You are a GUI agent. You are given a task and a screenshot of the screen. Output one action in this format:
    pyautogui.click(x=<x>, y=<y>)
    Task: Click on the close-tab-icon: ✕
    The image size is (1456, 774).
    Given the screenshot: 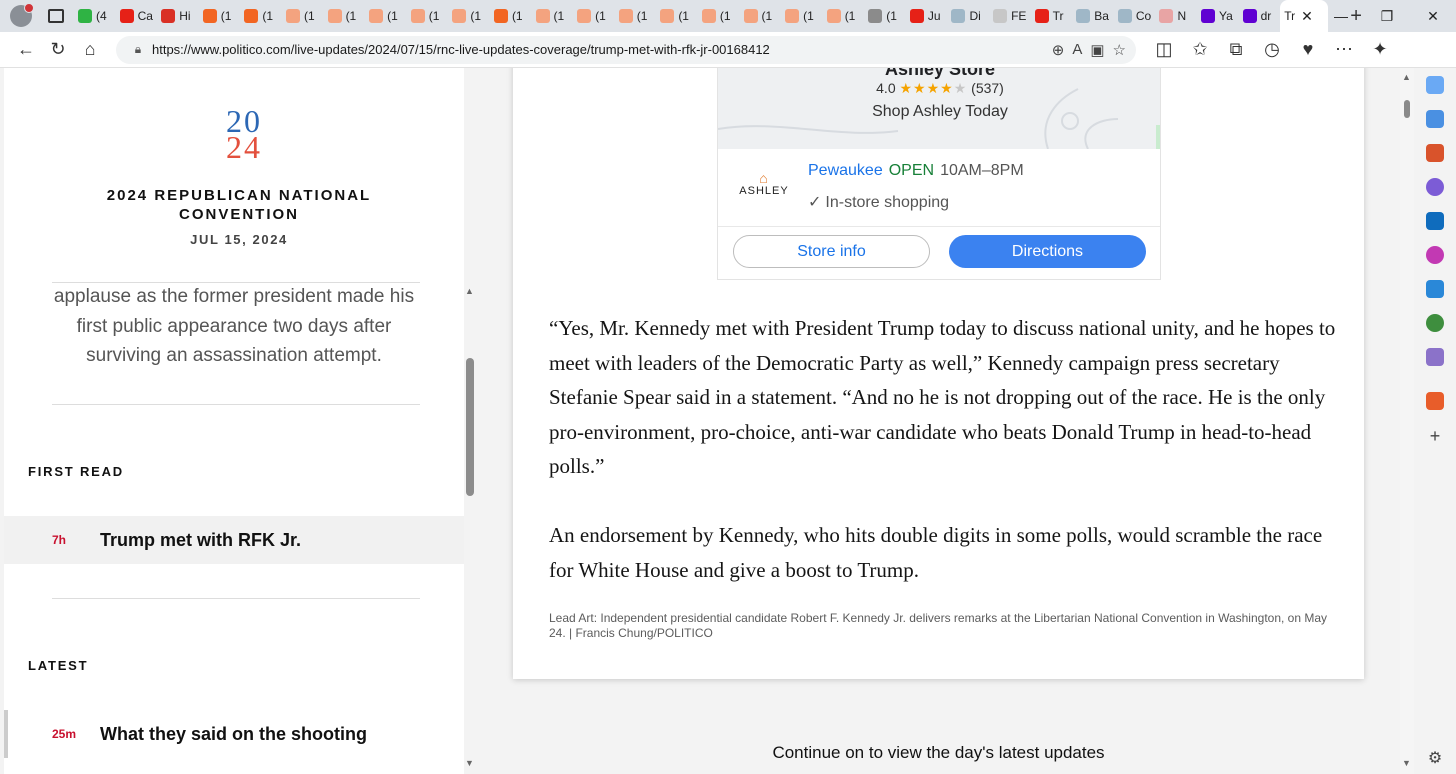 What is the action you would take?
    pyautogui.click(x=1307, y=16)
    